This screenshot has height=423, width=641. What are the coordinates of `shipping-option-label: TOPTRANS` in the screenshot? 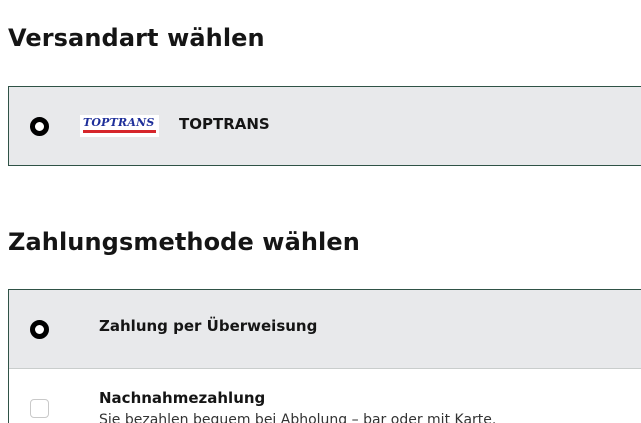 It's located at (224, 124).